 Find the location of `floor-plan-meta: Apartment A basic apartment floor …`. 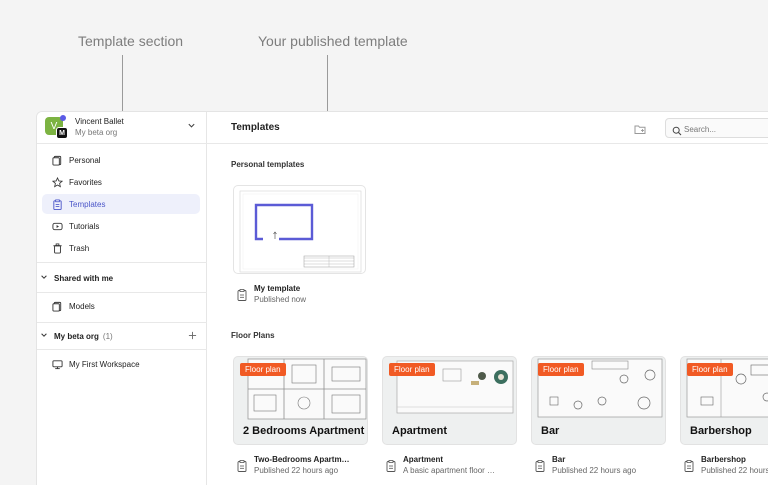

floor-plan-meta: Apartment A basic apartment floor … is located at coordinates (440, 465).